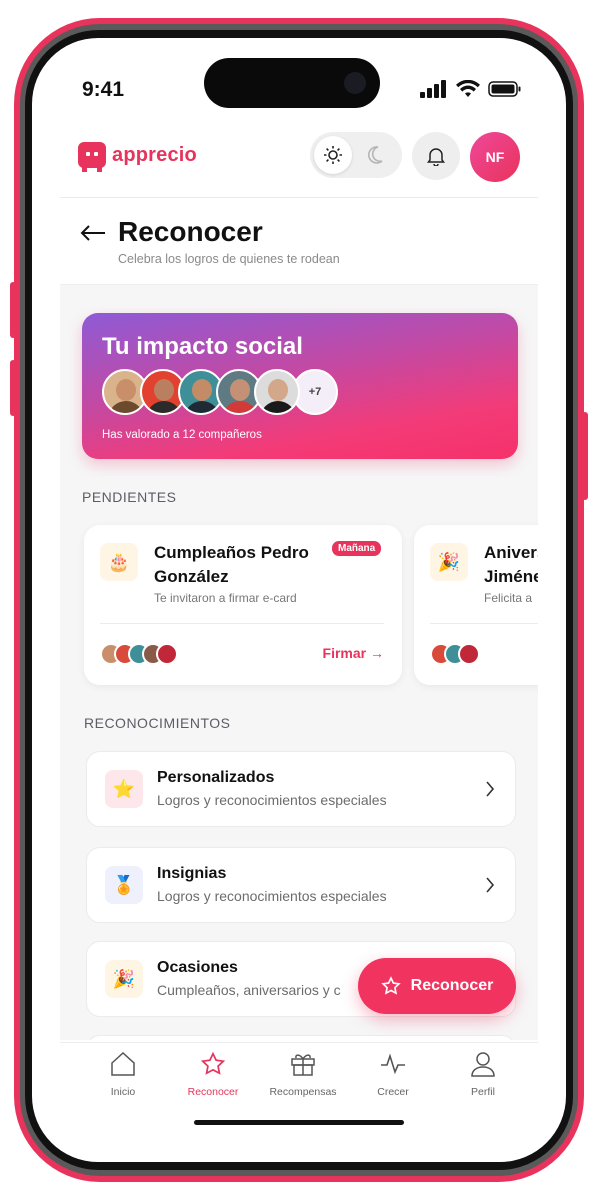 The height and width of the screenshot is (1200, 600). Describe the element at coordinates (124, 789) in the screenshot. I see `star-icon: ⭐` at that location.